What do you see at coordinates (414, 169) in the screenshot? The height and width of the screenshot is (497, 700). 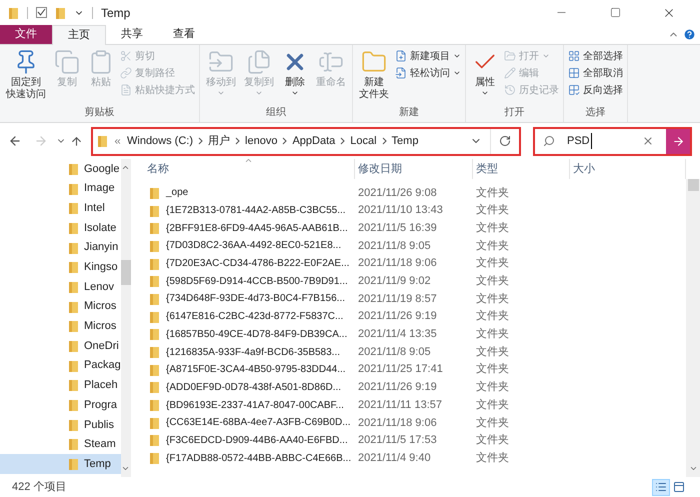 I see `column-header: 修改日期` at bounding box center [414, 169].